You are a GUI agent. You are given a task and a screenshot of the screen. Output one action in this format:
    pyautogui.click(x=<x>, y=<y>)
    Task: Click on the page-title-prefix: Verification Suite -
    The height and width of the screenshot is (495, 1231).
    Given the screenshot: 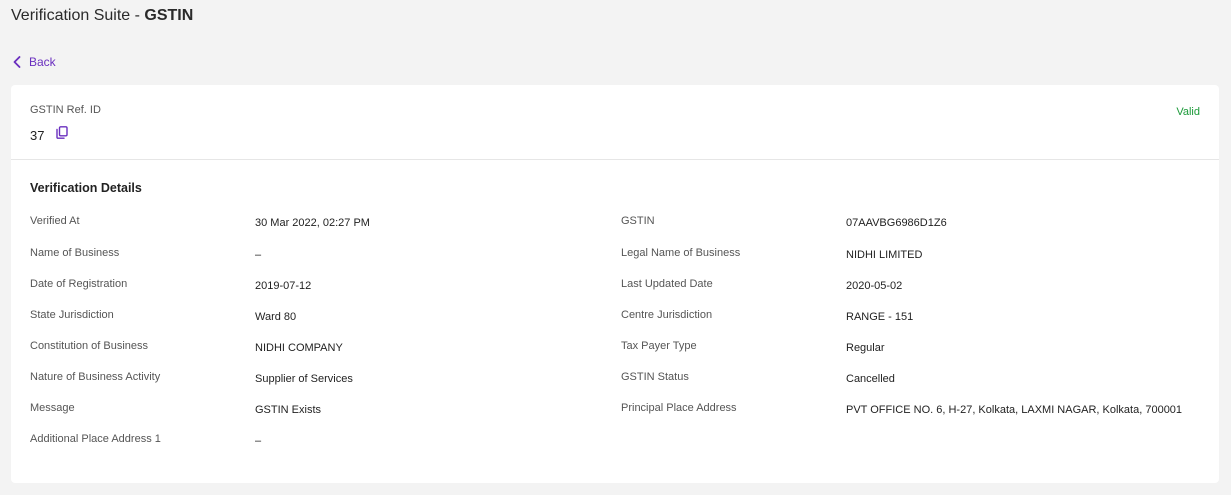 What is the action you would take?
    pyautogui.click(x=78, y=15)
    